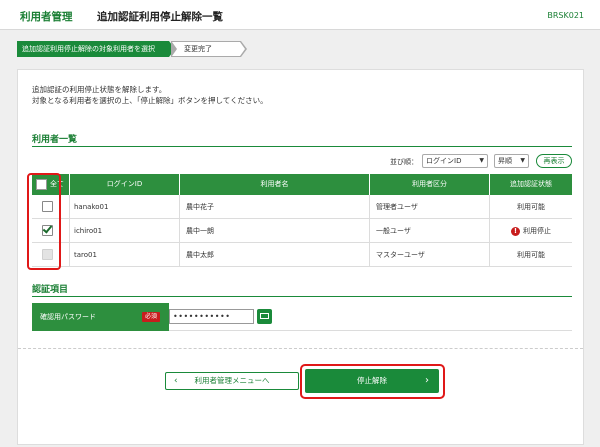 This screenshot has width=600, height=447. I want to click on back-button-label: 利用者管理メニューへ, so click(232, 380).